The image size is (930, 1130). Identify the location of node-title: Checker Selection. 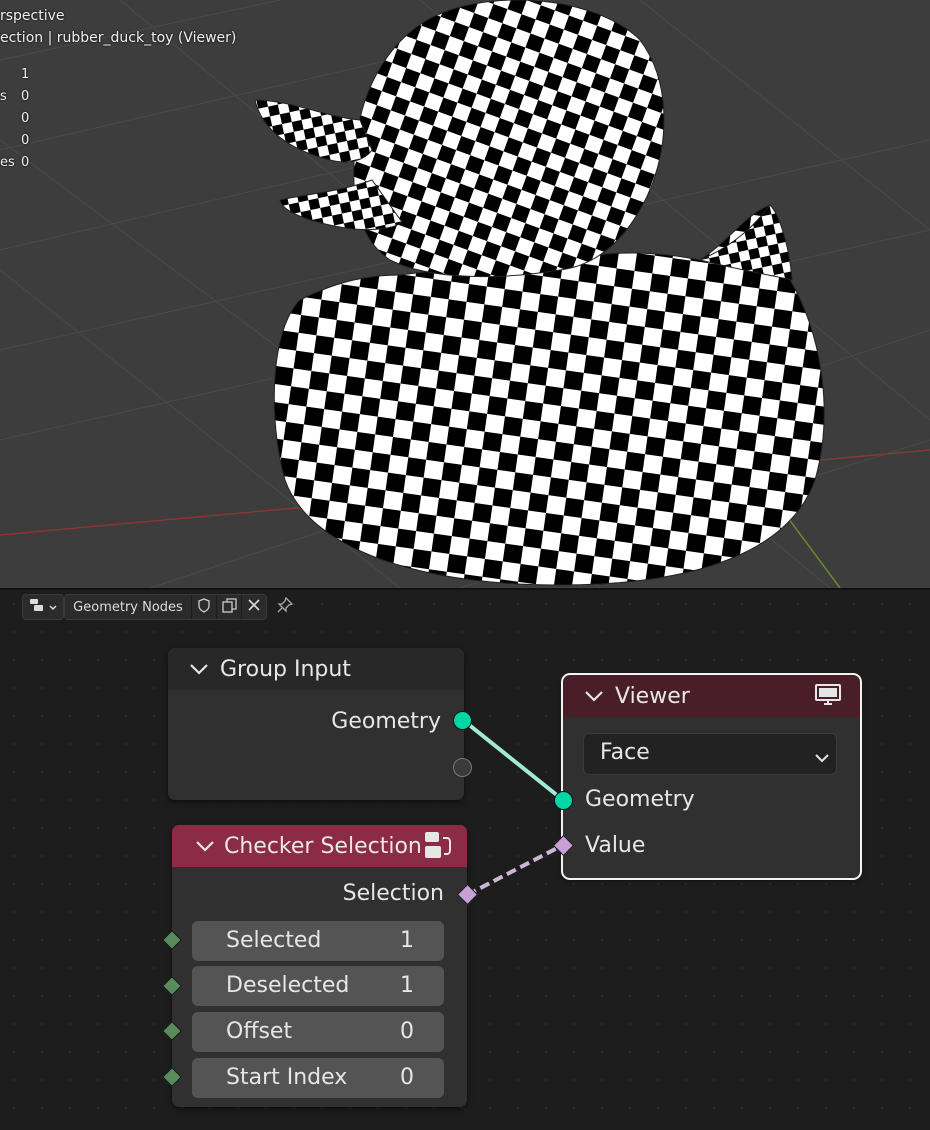
(323, 846).